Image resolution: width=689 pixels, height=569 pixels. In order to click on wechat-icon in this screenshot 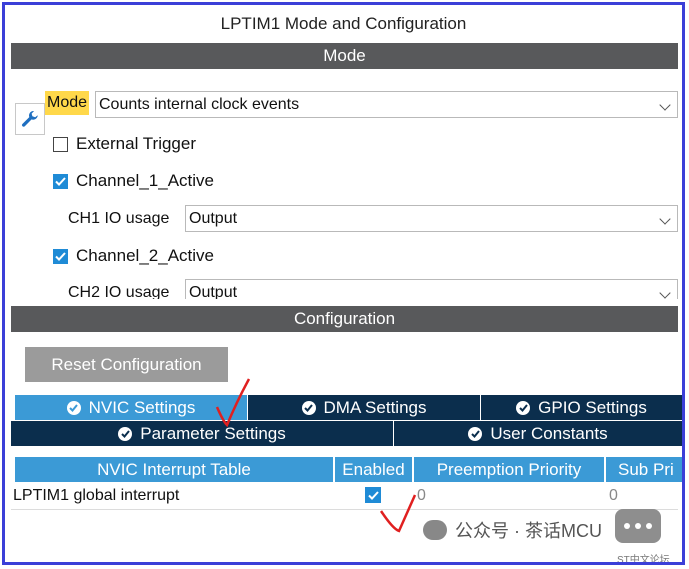, I will do `click(435, 530)`.